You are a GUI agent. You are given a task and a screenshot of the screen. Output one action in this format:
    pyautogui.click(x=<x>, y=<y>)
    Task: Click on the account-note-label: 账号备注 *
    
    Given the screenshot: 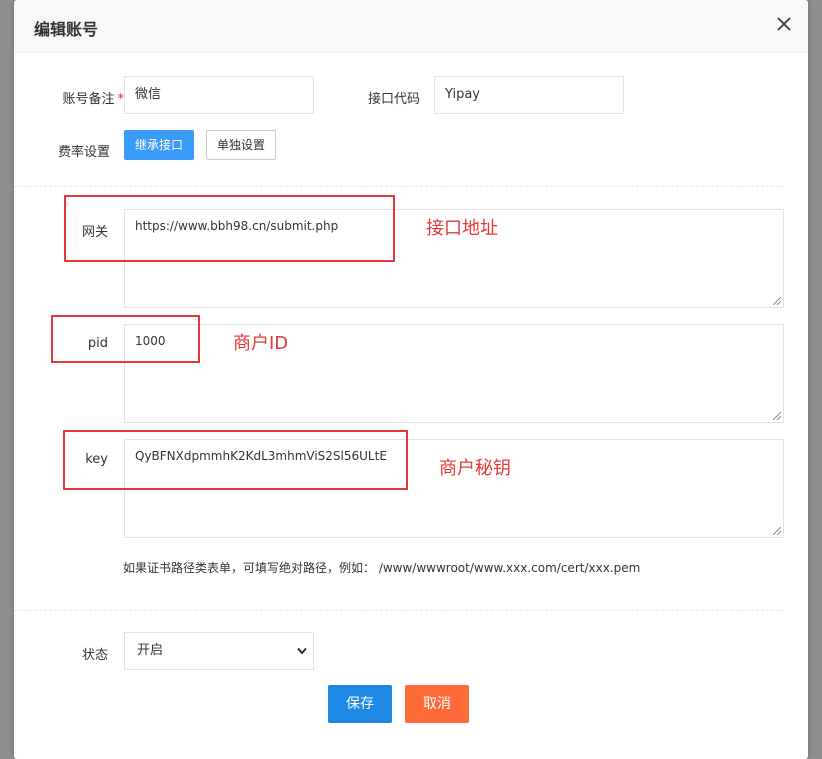 What is the action you would take?
    pyautogui.click(x=91, y=97)
    